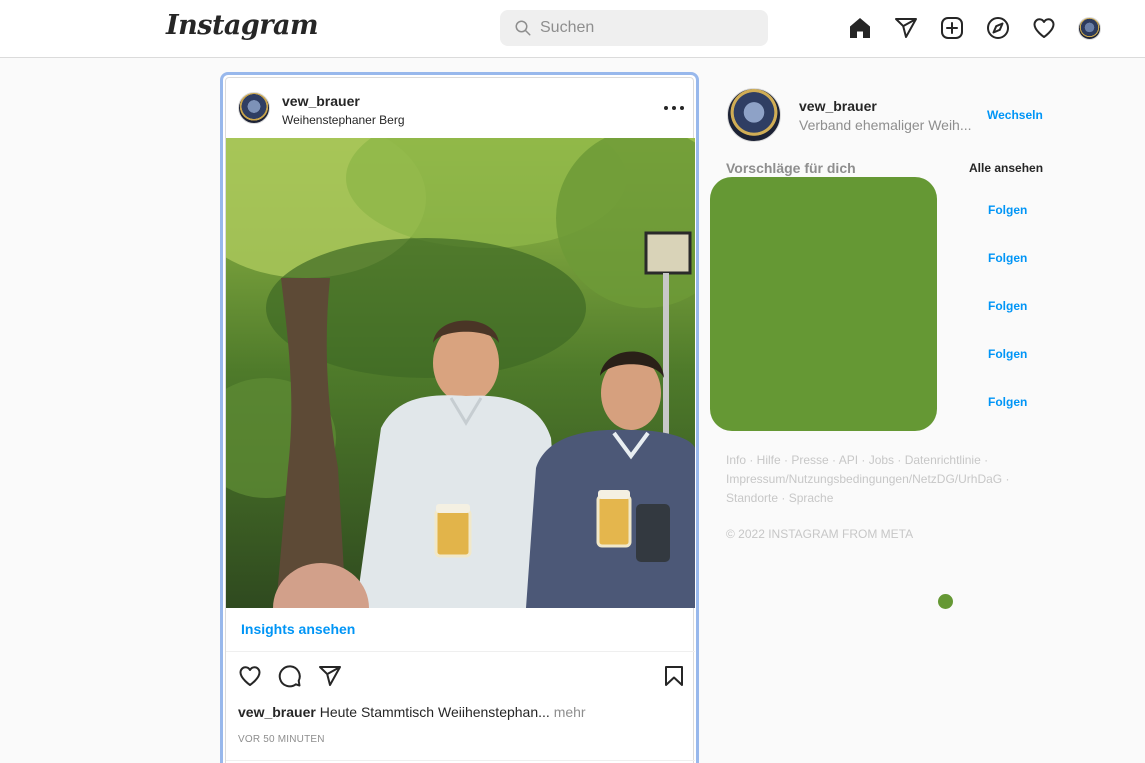 The image size is (1145, 763). I want to click on comment-icon, so click(290, 676).